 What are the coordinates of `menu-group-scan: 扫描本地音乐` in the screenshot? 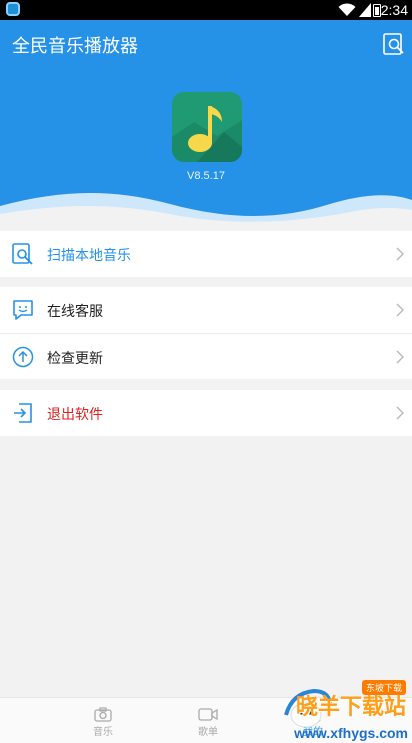 It's located at (206, 254).